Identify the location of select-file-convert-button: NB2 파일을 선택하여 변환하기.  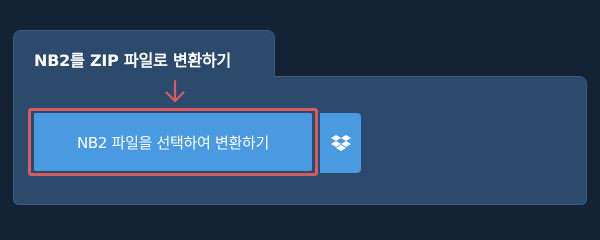
(173, 142).